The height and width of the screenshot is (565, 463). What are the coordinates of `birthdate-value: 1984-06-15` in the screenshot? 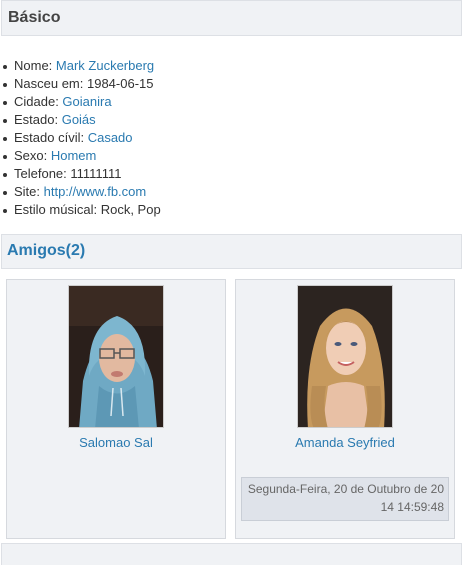 It's located at (120, 83).